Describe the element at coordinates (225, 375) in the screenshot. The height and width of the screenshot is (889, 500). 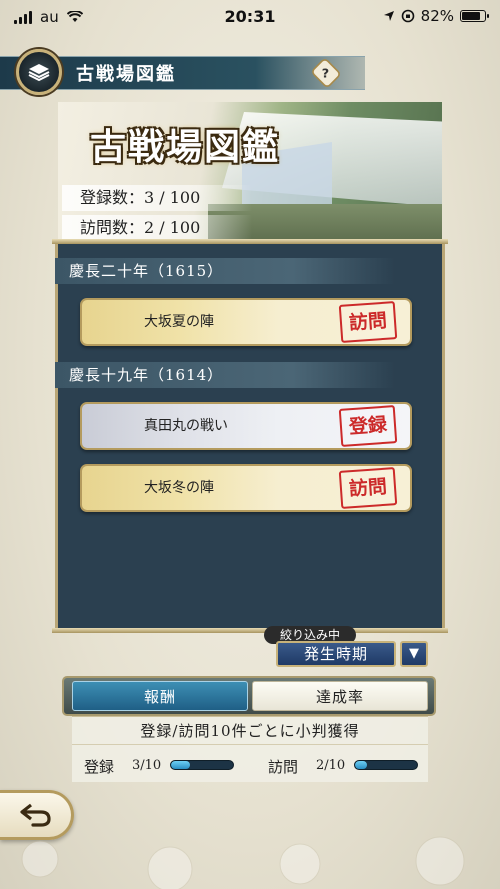
I see `group-header: 慶長十九年（1614）` at that location.